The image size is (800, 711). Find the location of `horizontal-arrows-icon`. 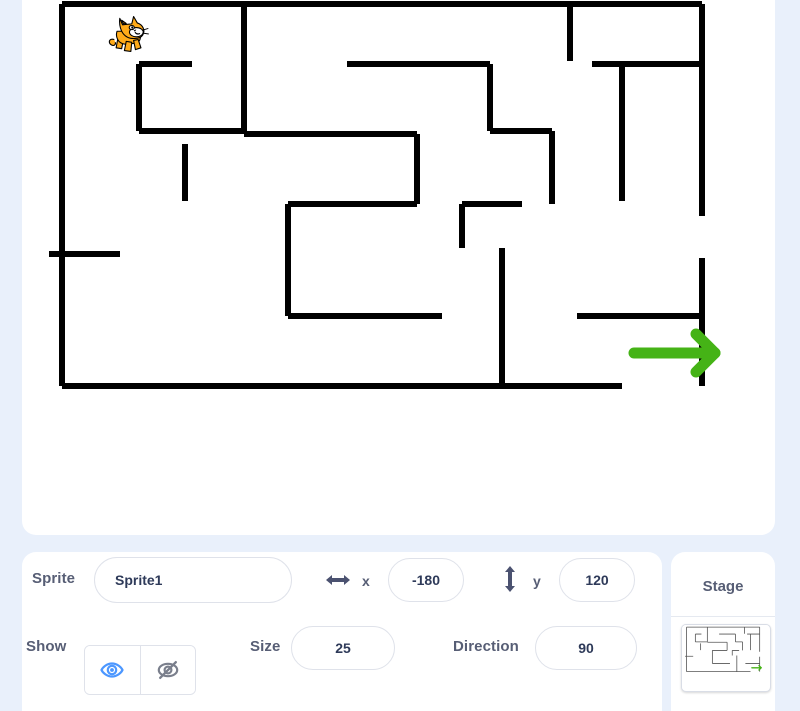

horizontal-arrows-icon is located at coordinates (338, 580).